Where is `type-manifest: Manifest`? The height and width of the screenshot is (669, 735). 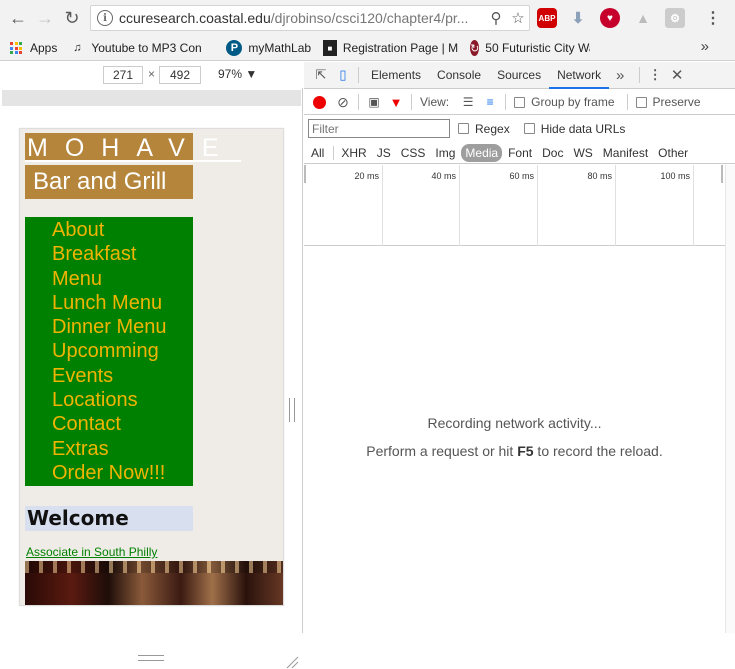 type-manifest: Manifest is located at coordinates (625, 153).